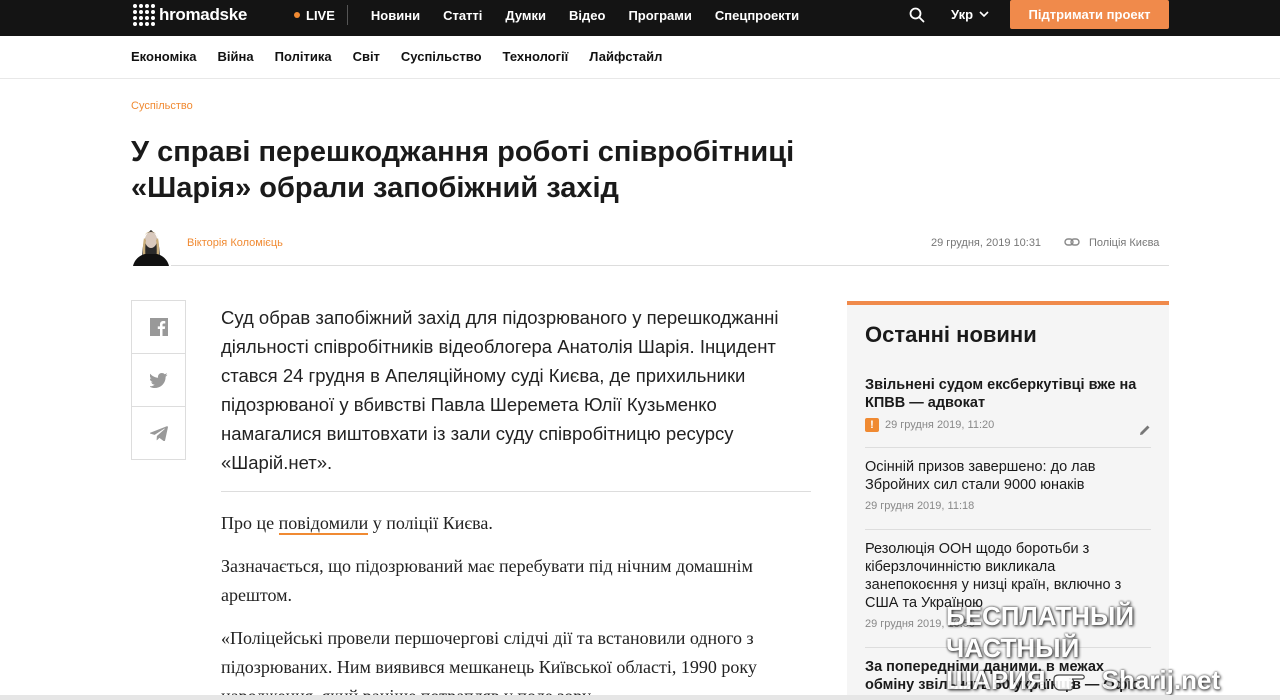  I want to click on telegram-icon, so click(158, 433).